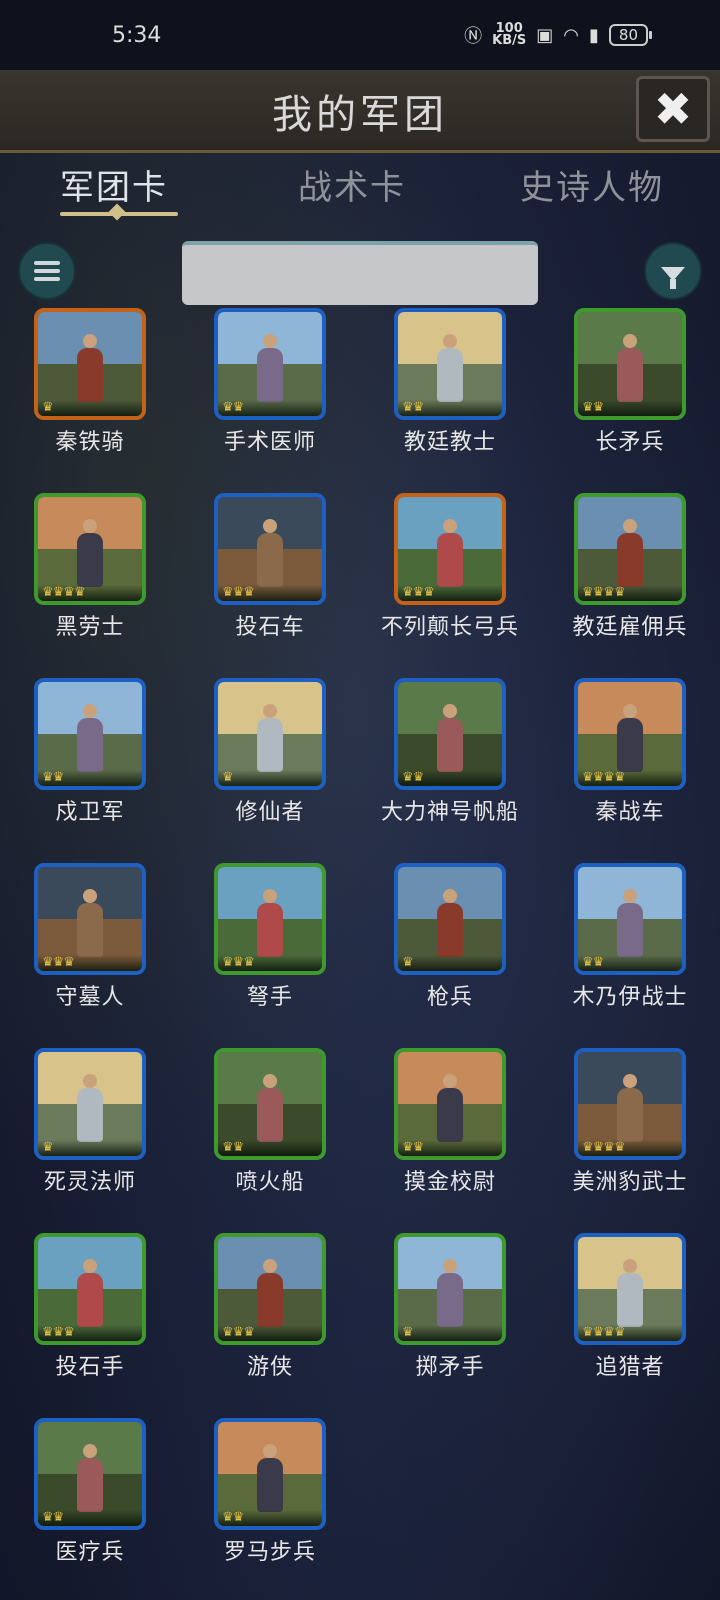 This screenshot has width=720, height=1600. I want to click on unit-name: 喷火船, so click(270, 1182).